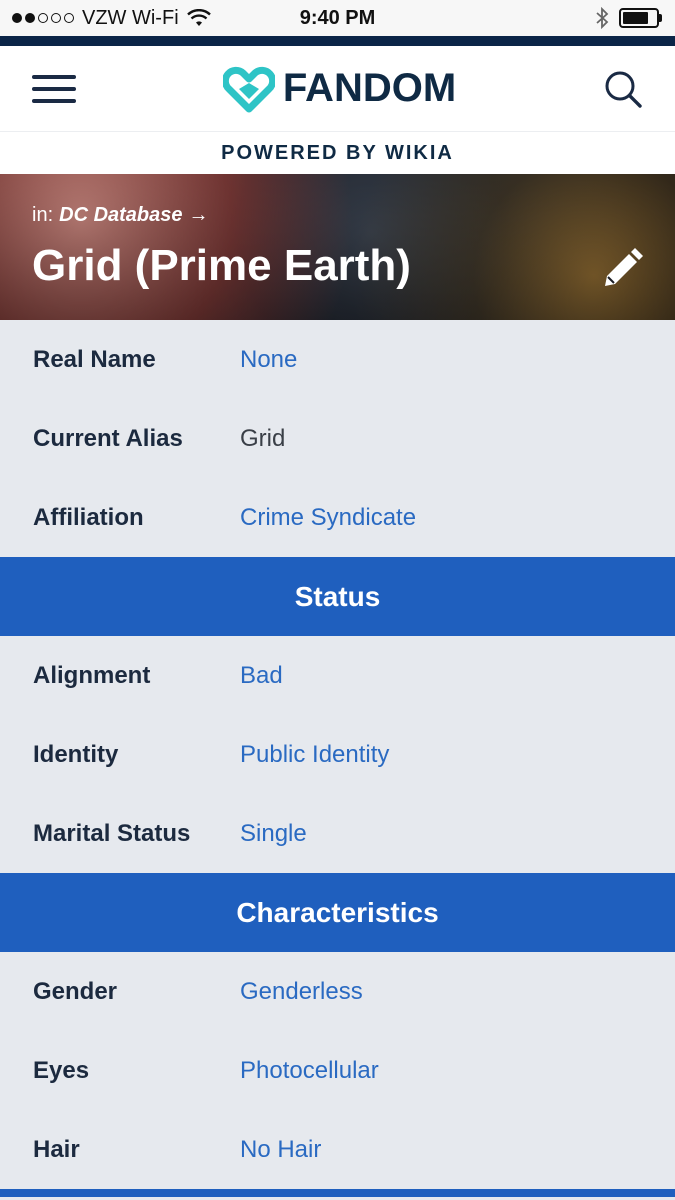  What do you see at coordinates (328, 518) in the screenshot?
I see `row-value-link: Crime Syndicate` at bounding box center [328, 518].